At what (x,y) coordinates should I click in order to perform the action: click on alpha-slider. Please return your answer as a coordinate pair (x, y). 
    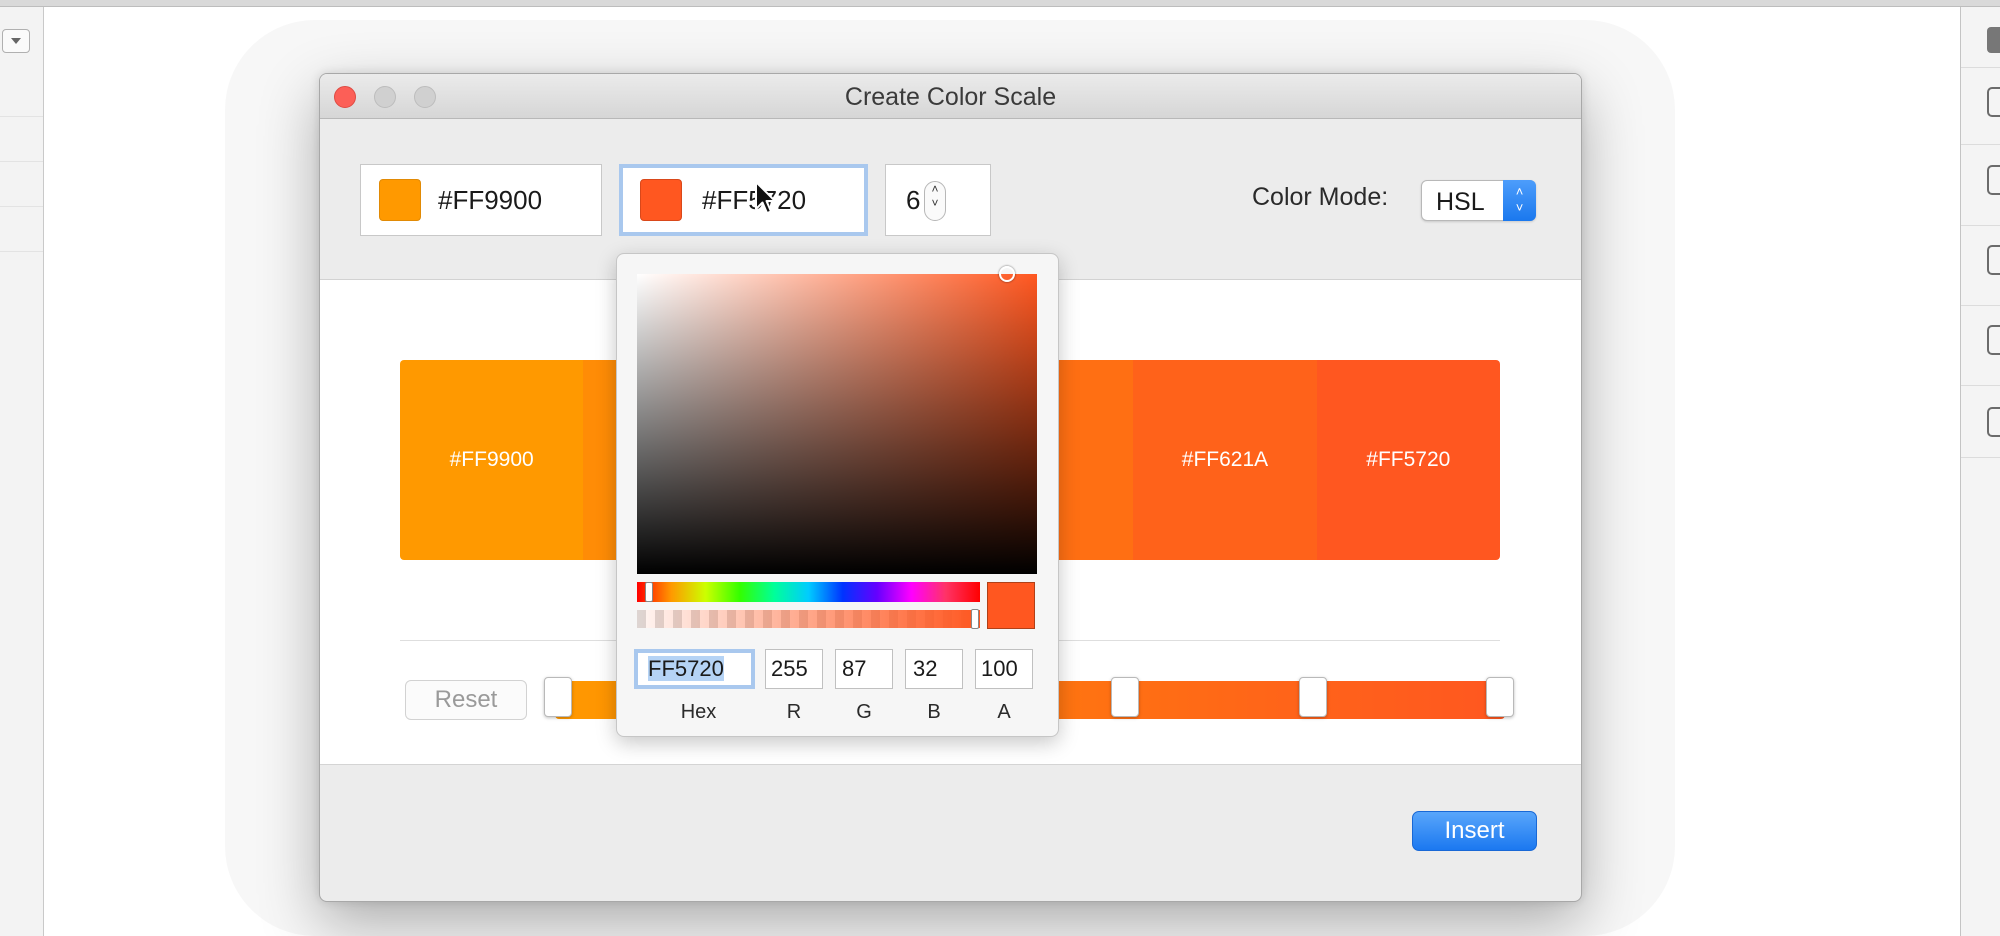
    Looking at the image, I should click on (808, 619).